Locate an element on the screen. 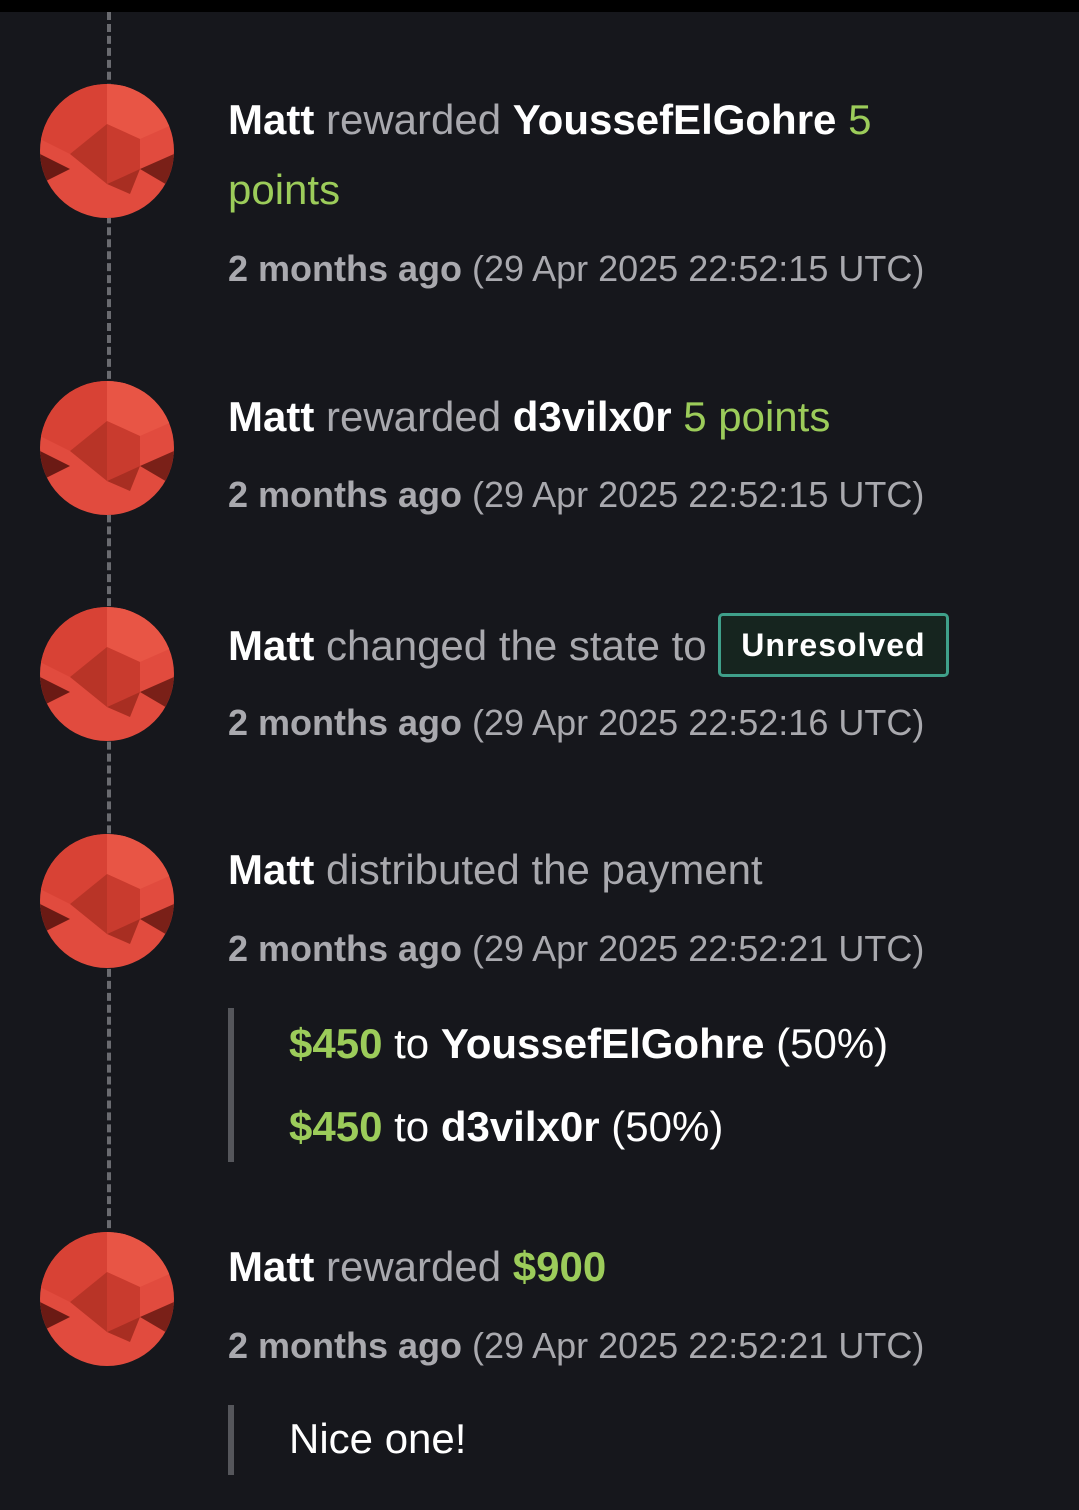 The image size is (1079, 1510). event-summary: Matt changed the state to Unresolved is located at coordinates (588, 647).